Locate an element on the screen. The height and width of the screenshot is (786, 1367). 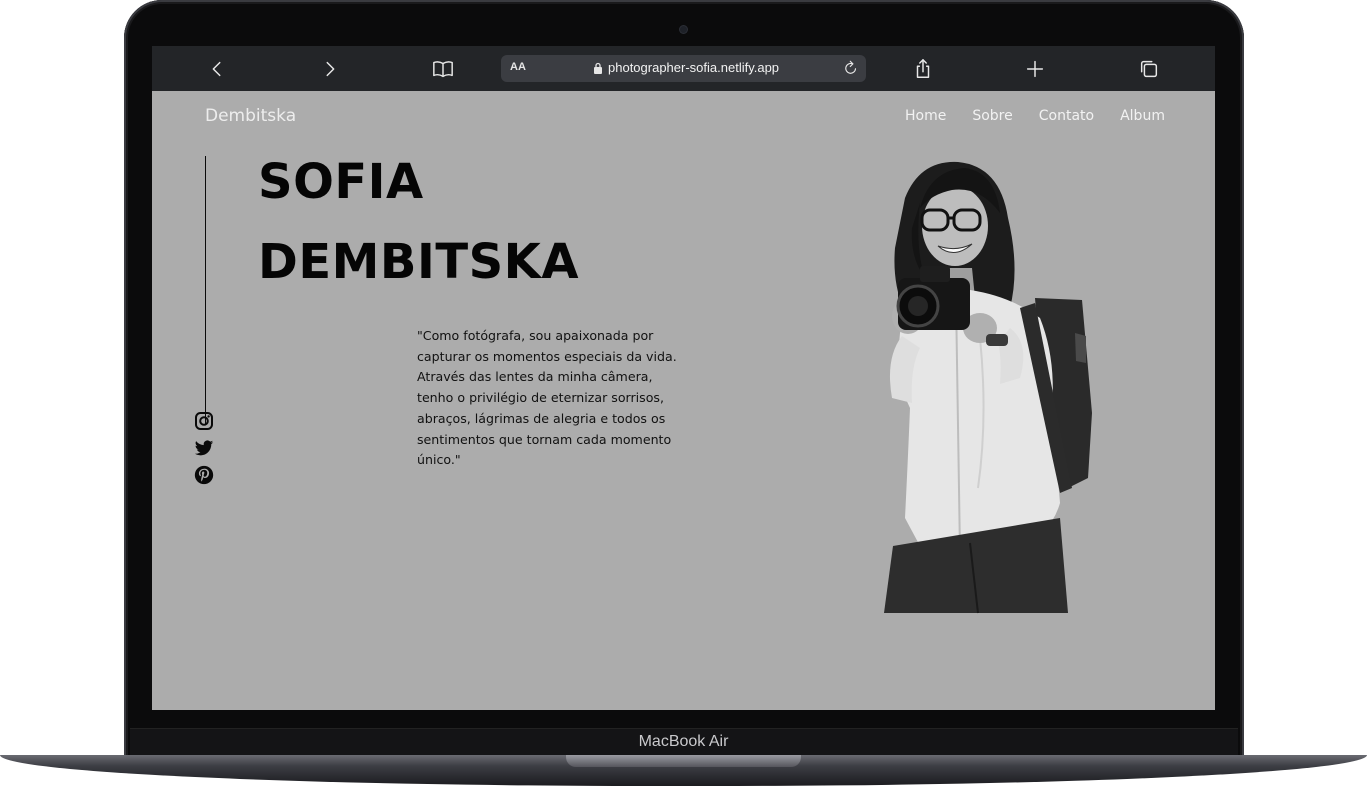
tabs-overview-button is located at coordinates (1149, 69).